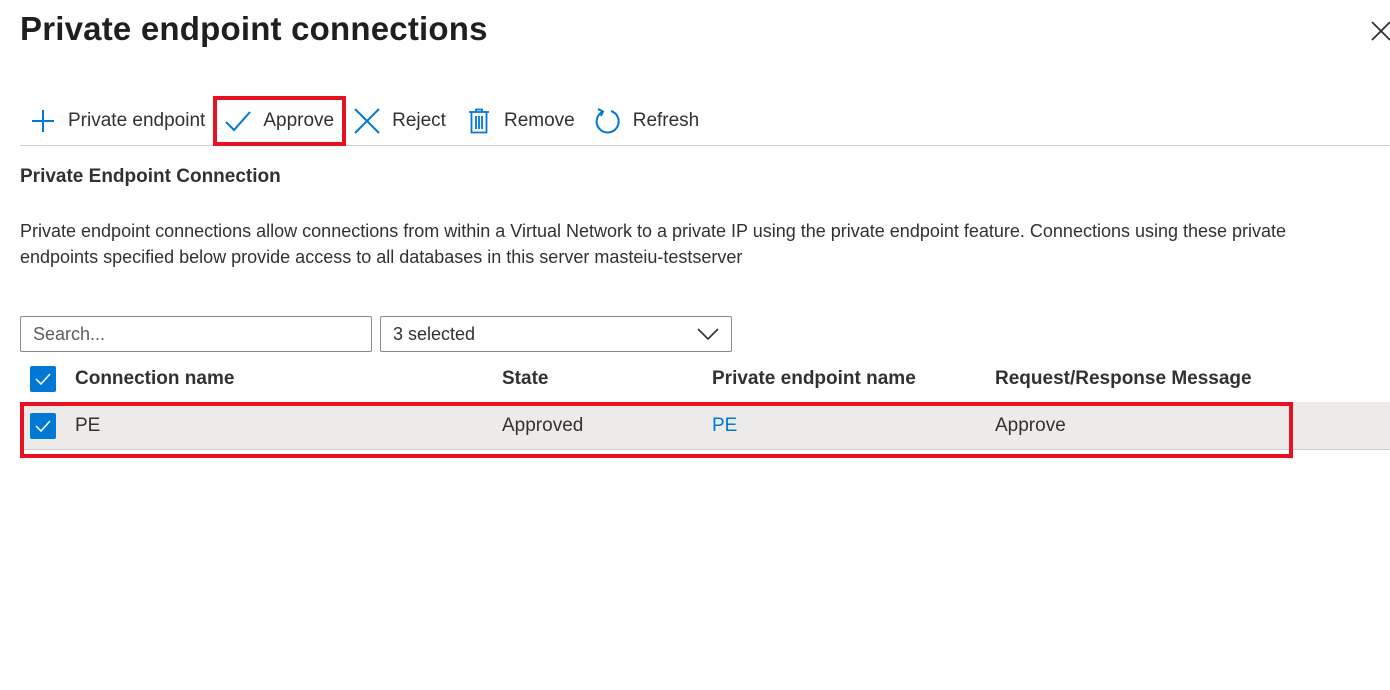 The height and width of the screenshot is (690, 1390). I want to click on private-endpoint-link: PE, so click(724, 426).